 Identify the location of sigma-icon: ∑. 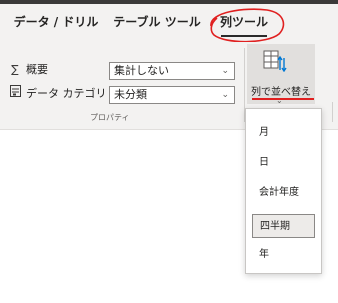
(15, 69).